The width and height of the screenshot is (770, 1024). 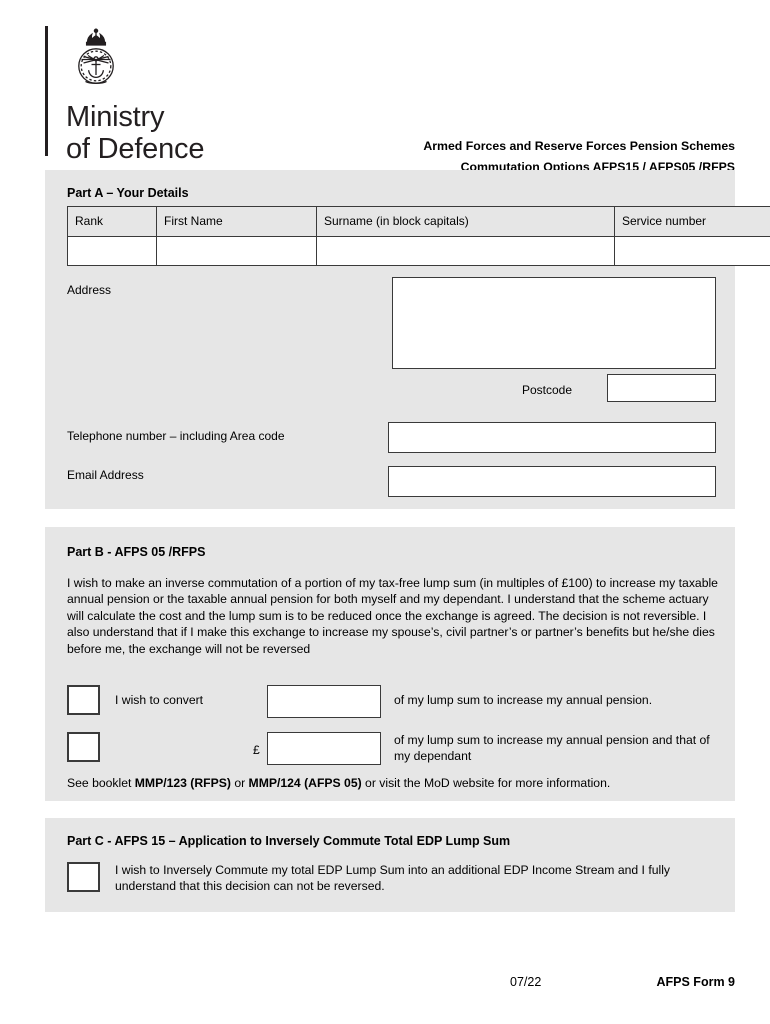 What do you see at coordinates (236, 251) in the screenshot?
I see `first-name-field` at bounding box center [236, 251].